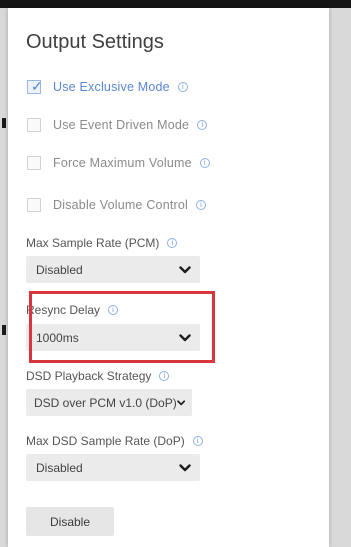  Describe the element at coordinates (111, 87) in the screenshot. I see `exclusive-mode-label: Use Exclusive Mode` at that location.